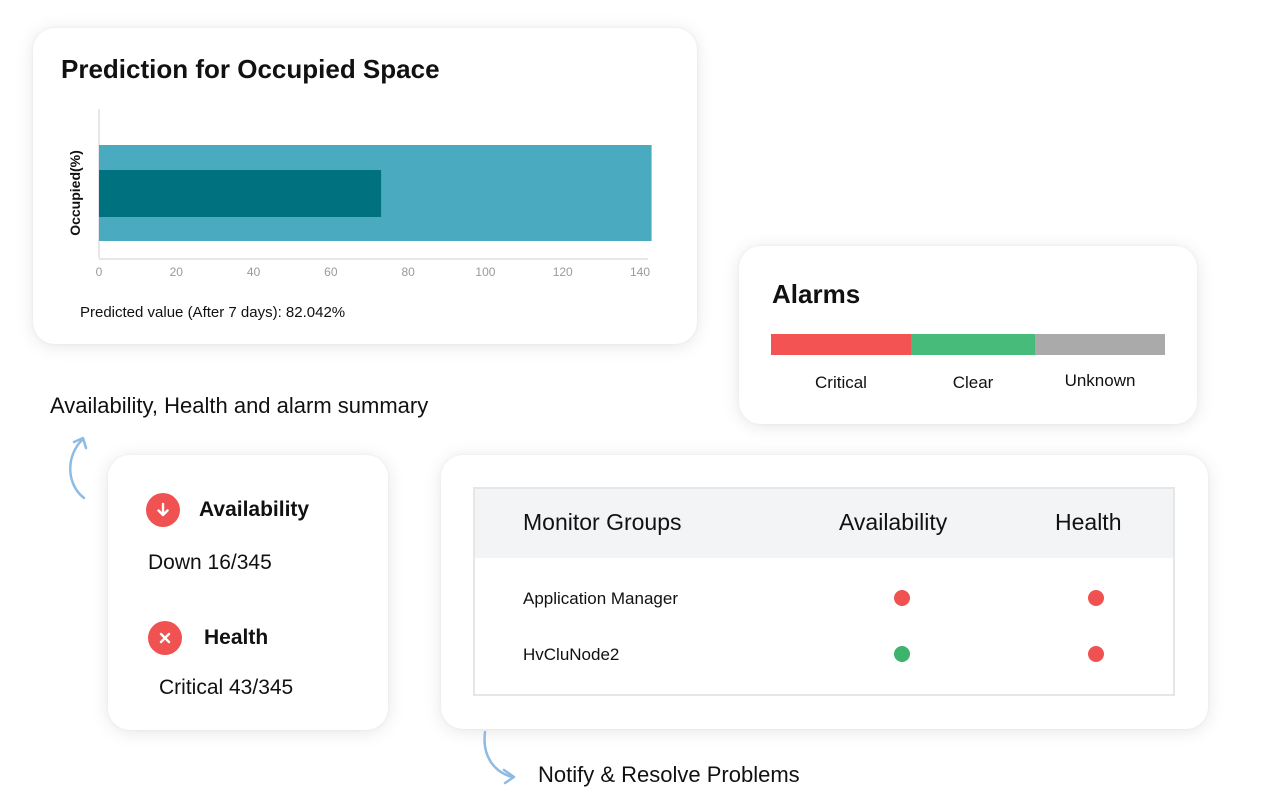  What do you see at coordinates (236, 637) in the screenshot?
I see `health-heading: Health` at bounding box center [236, 637].